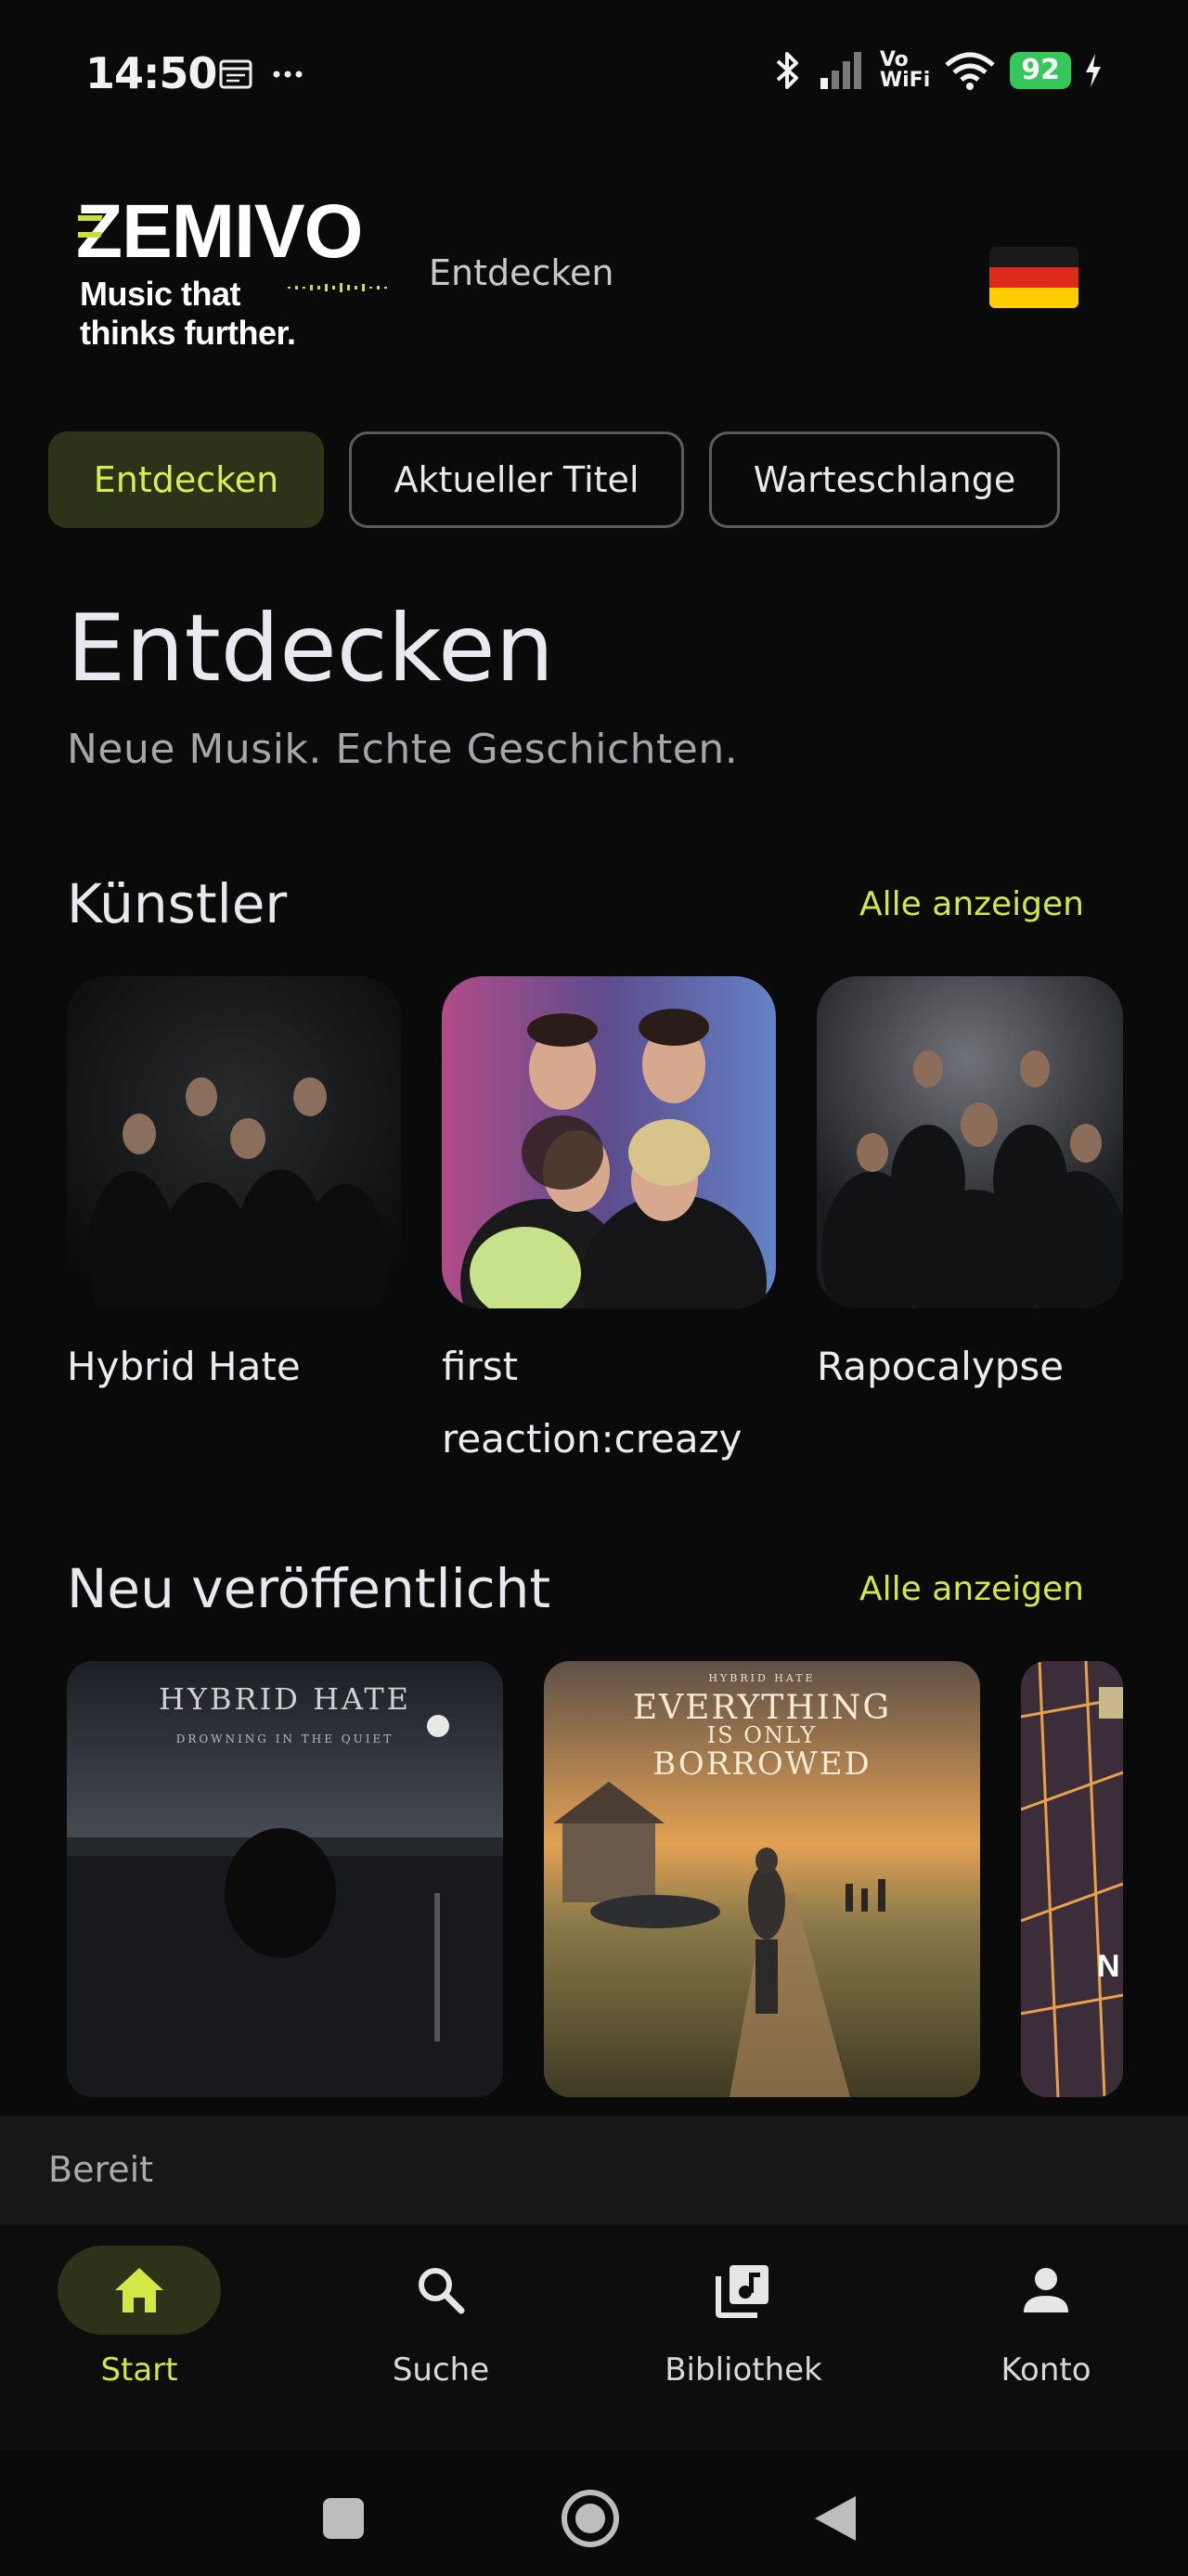 Image resolution: width=1188 pixels, height=2576 pixels. I want to click on tab-entdecken: Entdecken, so click(186, 479).